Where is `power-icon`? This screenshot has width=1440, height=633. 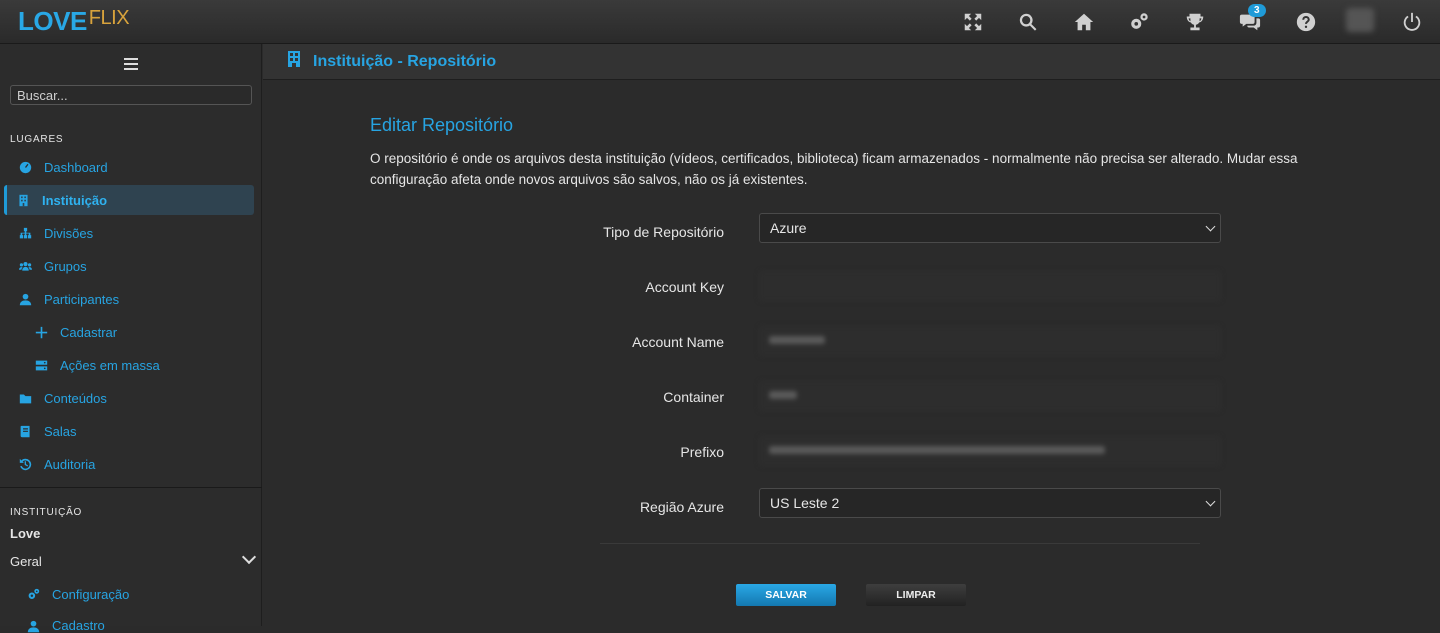
power-icon is located at coordinates (1412, 22).